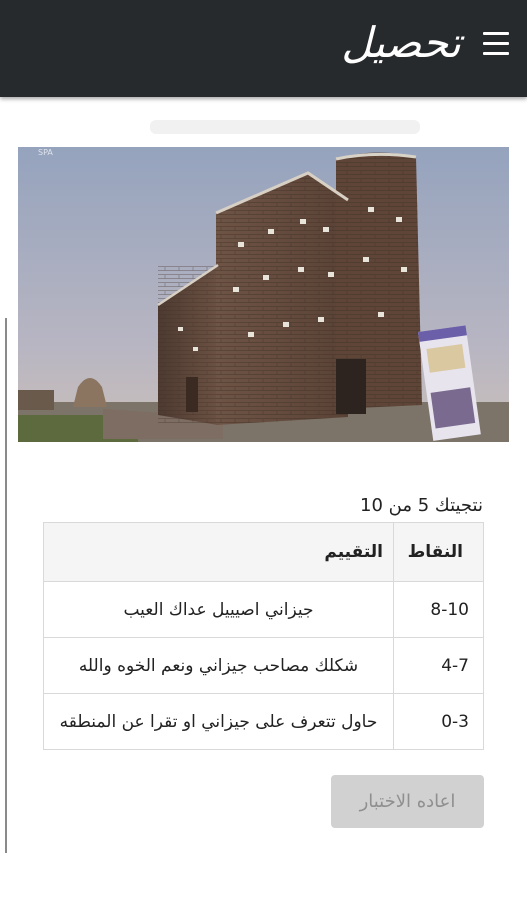  What do you see at coordinates (438, 552) in the screenshot?
I see `points-column-header: النقاط` at bounding box center [438, 552].